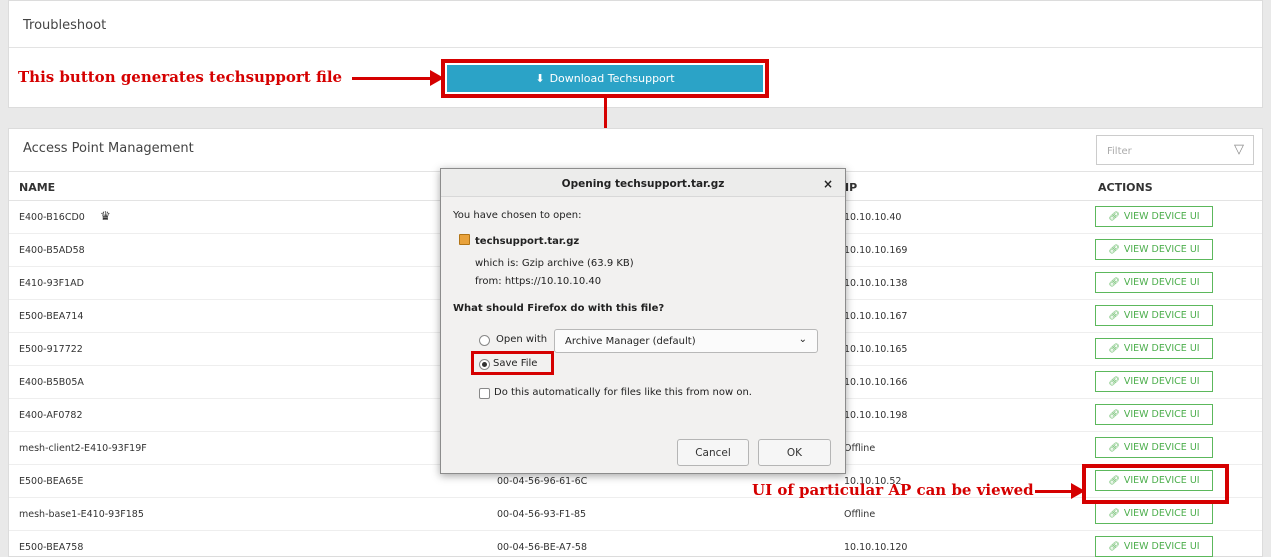 This screenshot has width=1271, height=557. I want to click on auto-checkbox, so click(484, 393).